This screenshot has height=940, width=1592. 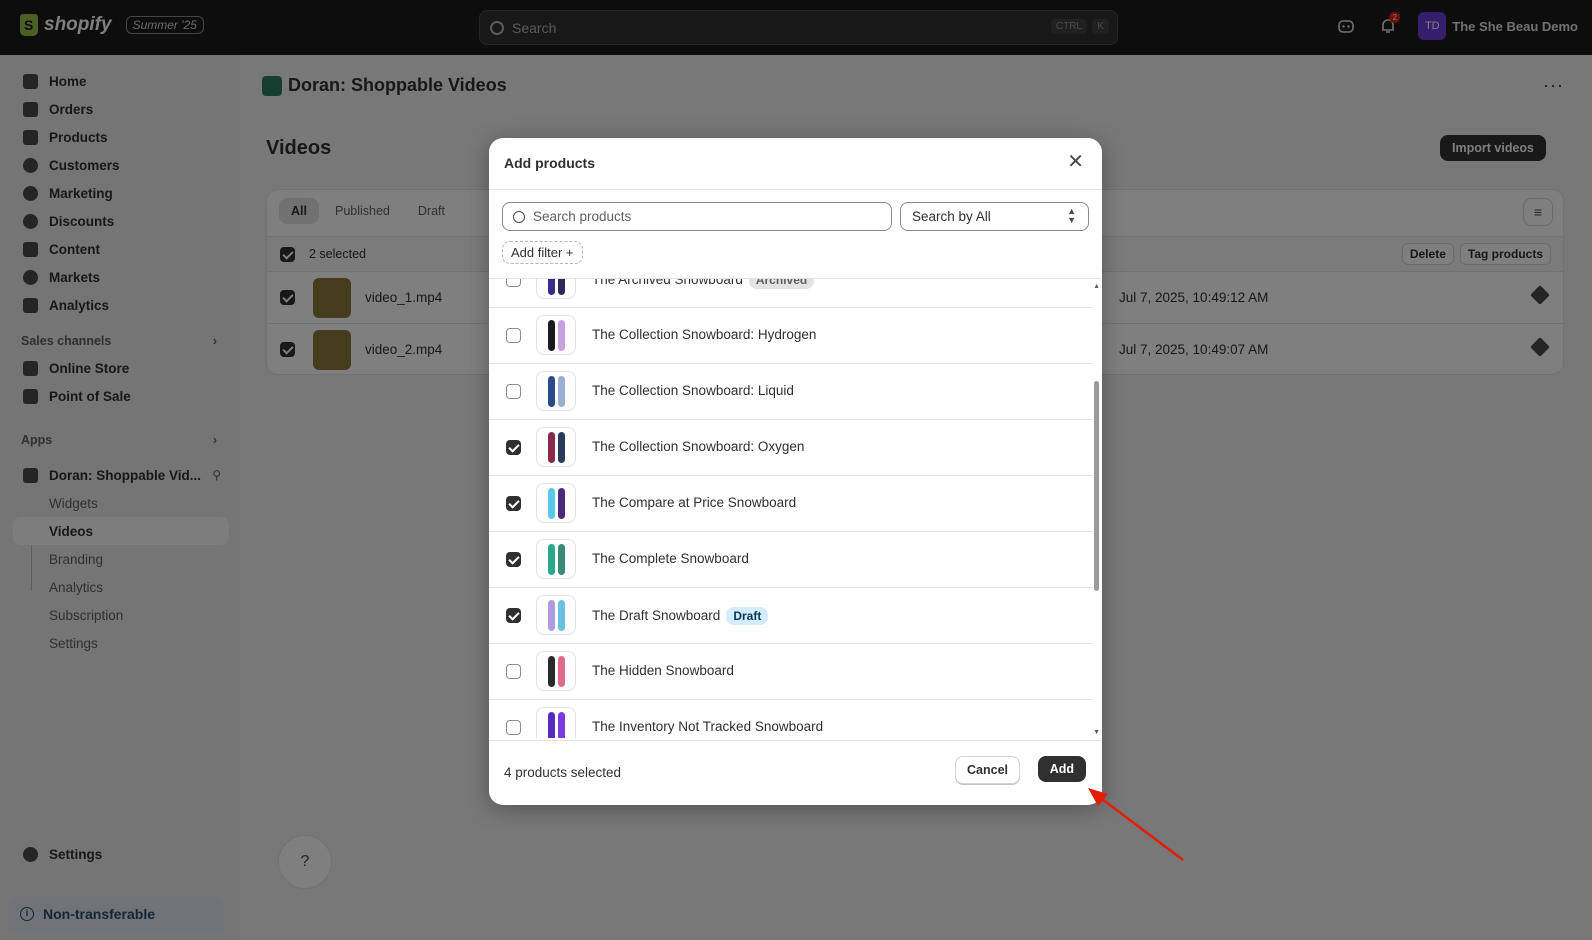 What do you see at coordinates (703, 284) in the screenshot?
I see `product-name: The Archived Snowboard Archived` at bounding box center [703, 284].